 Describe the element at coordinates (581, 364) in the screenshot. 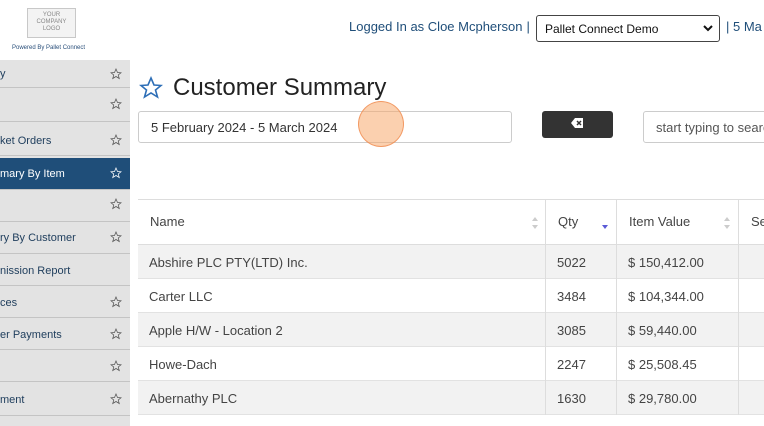

I see `cell-qty: 2247` at that location.